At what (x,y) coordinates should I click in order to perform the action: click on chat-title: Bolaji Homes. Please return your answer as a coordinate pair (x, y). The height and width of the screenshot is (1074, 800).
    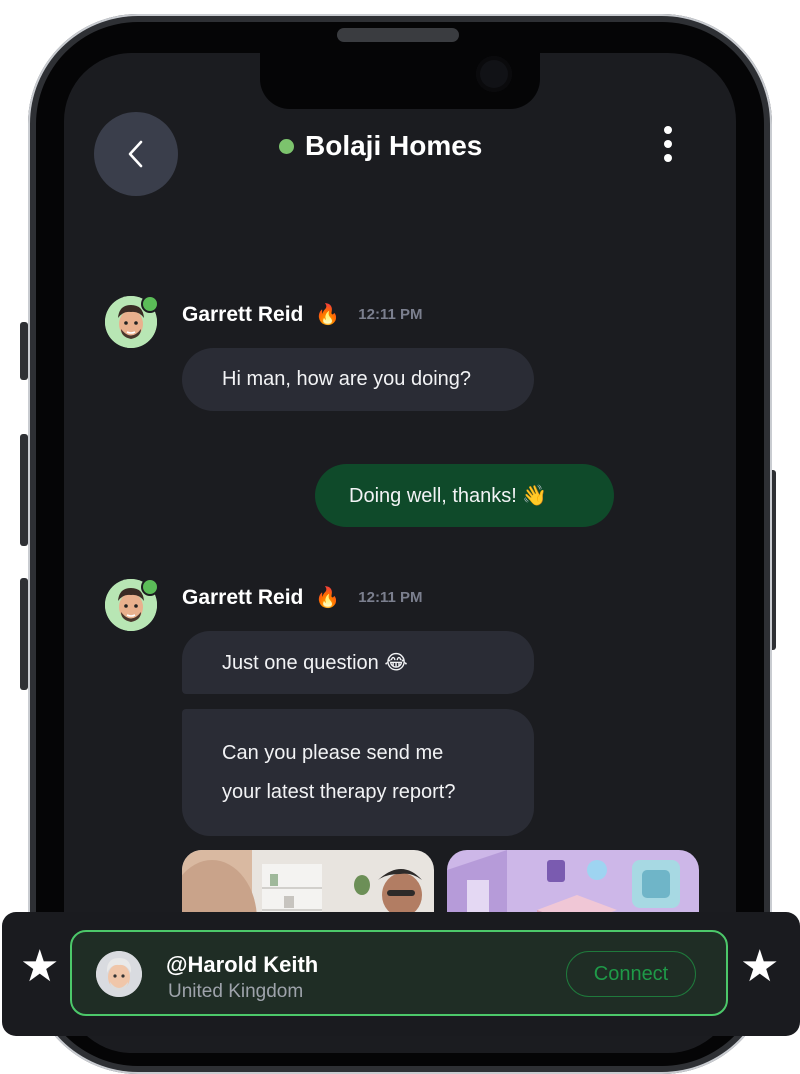
    Looking at the image, I should click on (394, 145).